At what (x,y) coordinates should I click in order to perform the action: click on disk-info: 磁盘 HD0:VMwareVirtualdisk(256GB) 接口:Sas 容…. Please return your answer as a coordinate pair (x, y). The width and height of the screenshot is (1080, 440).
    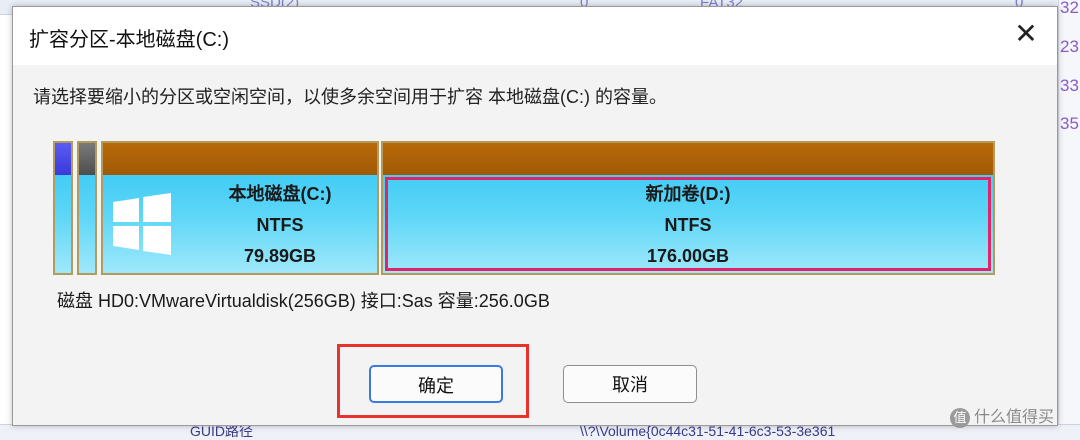
    Looking at the image, I should click on (303, 301).